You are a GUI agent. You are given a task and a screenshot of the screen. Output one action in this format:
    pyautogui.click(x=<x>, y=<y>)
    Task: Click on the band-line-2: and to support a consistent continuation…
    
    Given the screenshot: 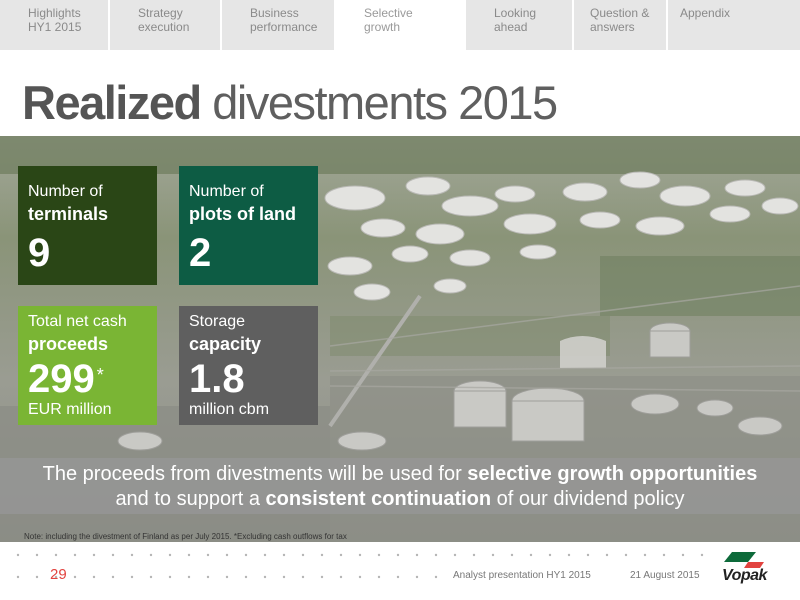 What is the action you would take?
    pyautogui.click(x=400, y=499)
    